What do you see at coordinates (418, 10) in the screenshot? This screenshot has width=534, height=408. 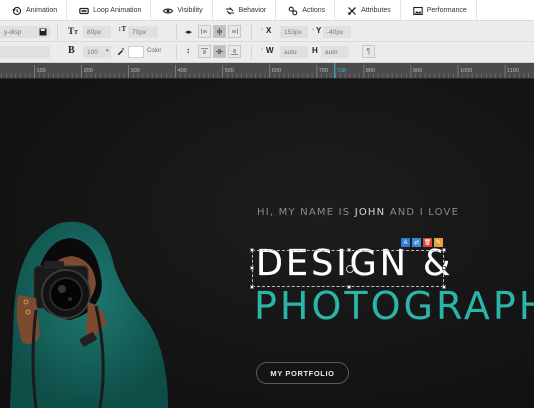 I see `image-icon` at bounding box center [418, 10].